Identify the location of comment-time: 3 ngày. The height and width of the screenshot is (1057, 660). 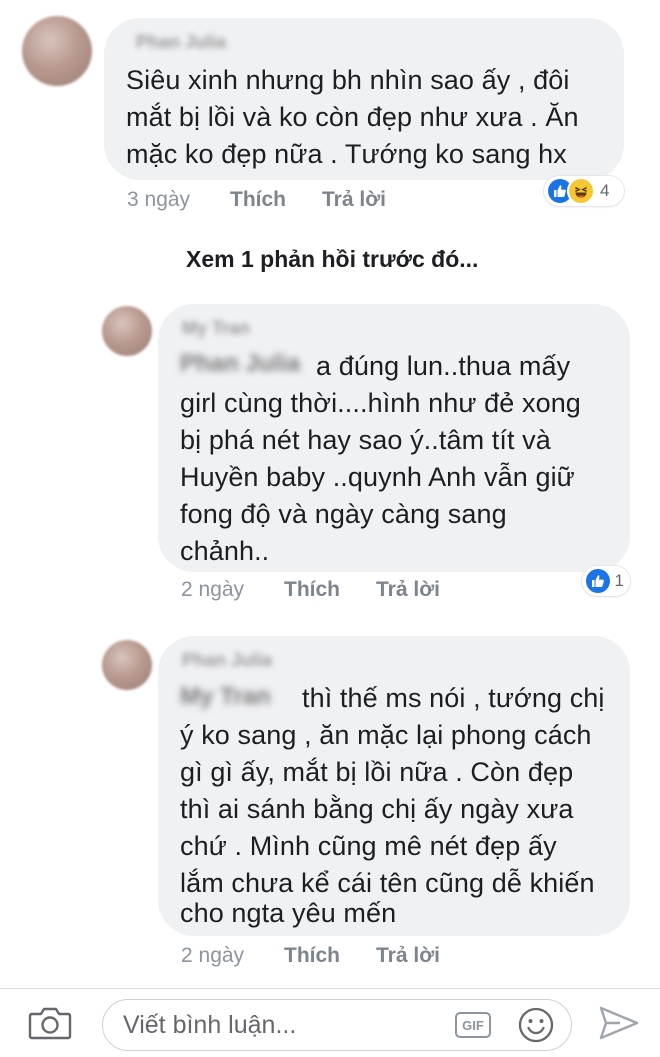
(158, 200).